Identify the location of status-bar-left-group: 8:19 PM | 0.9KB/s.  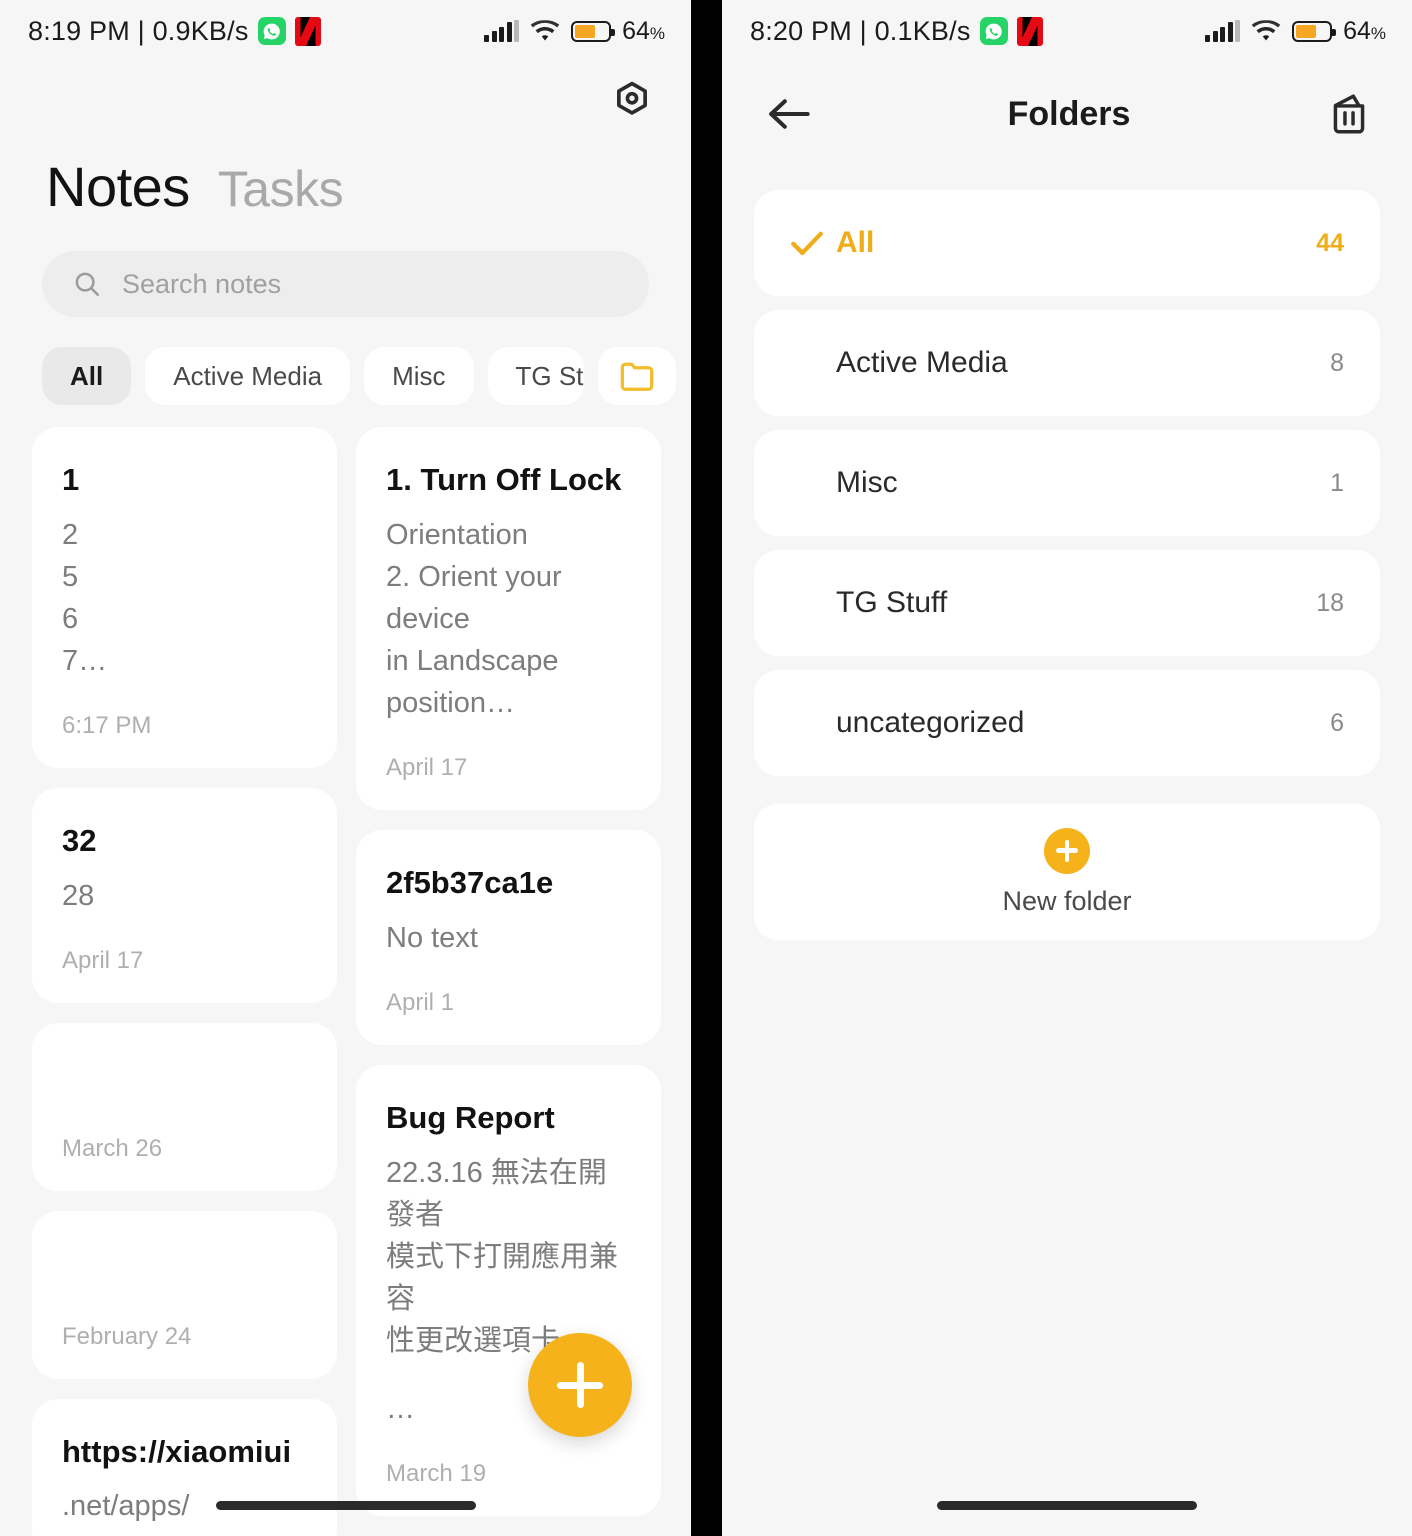
(174, 31).